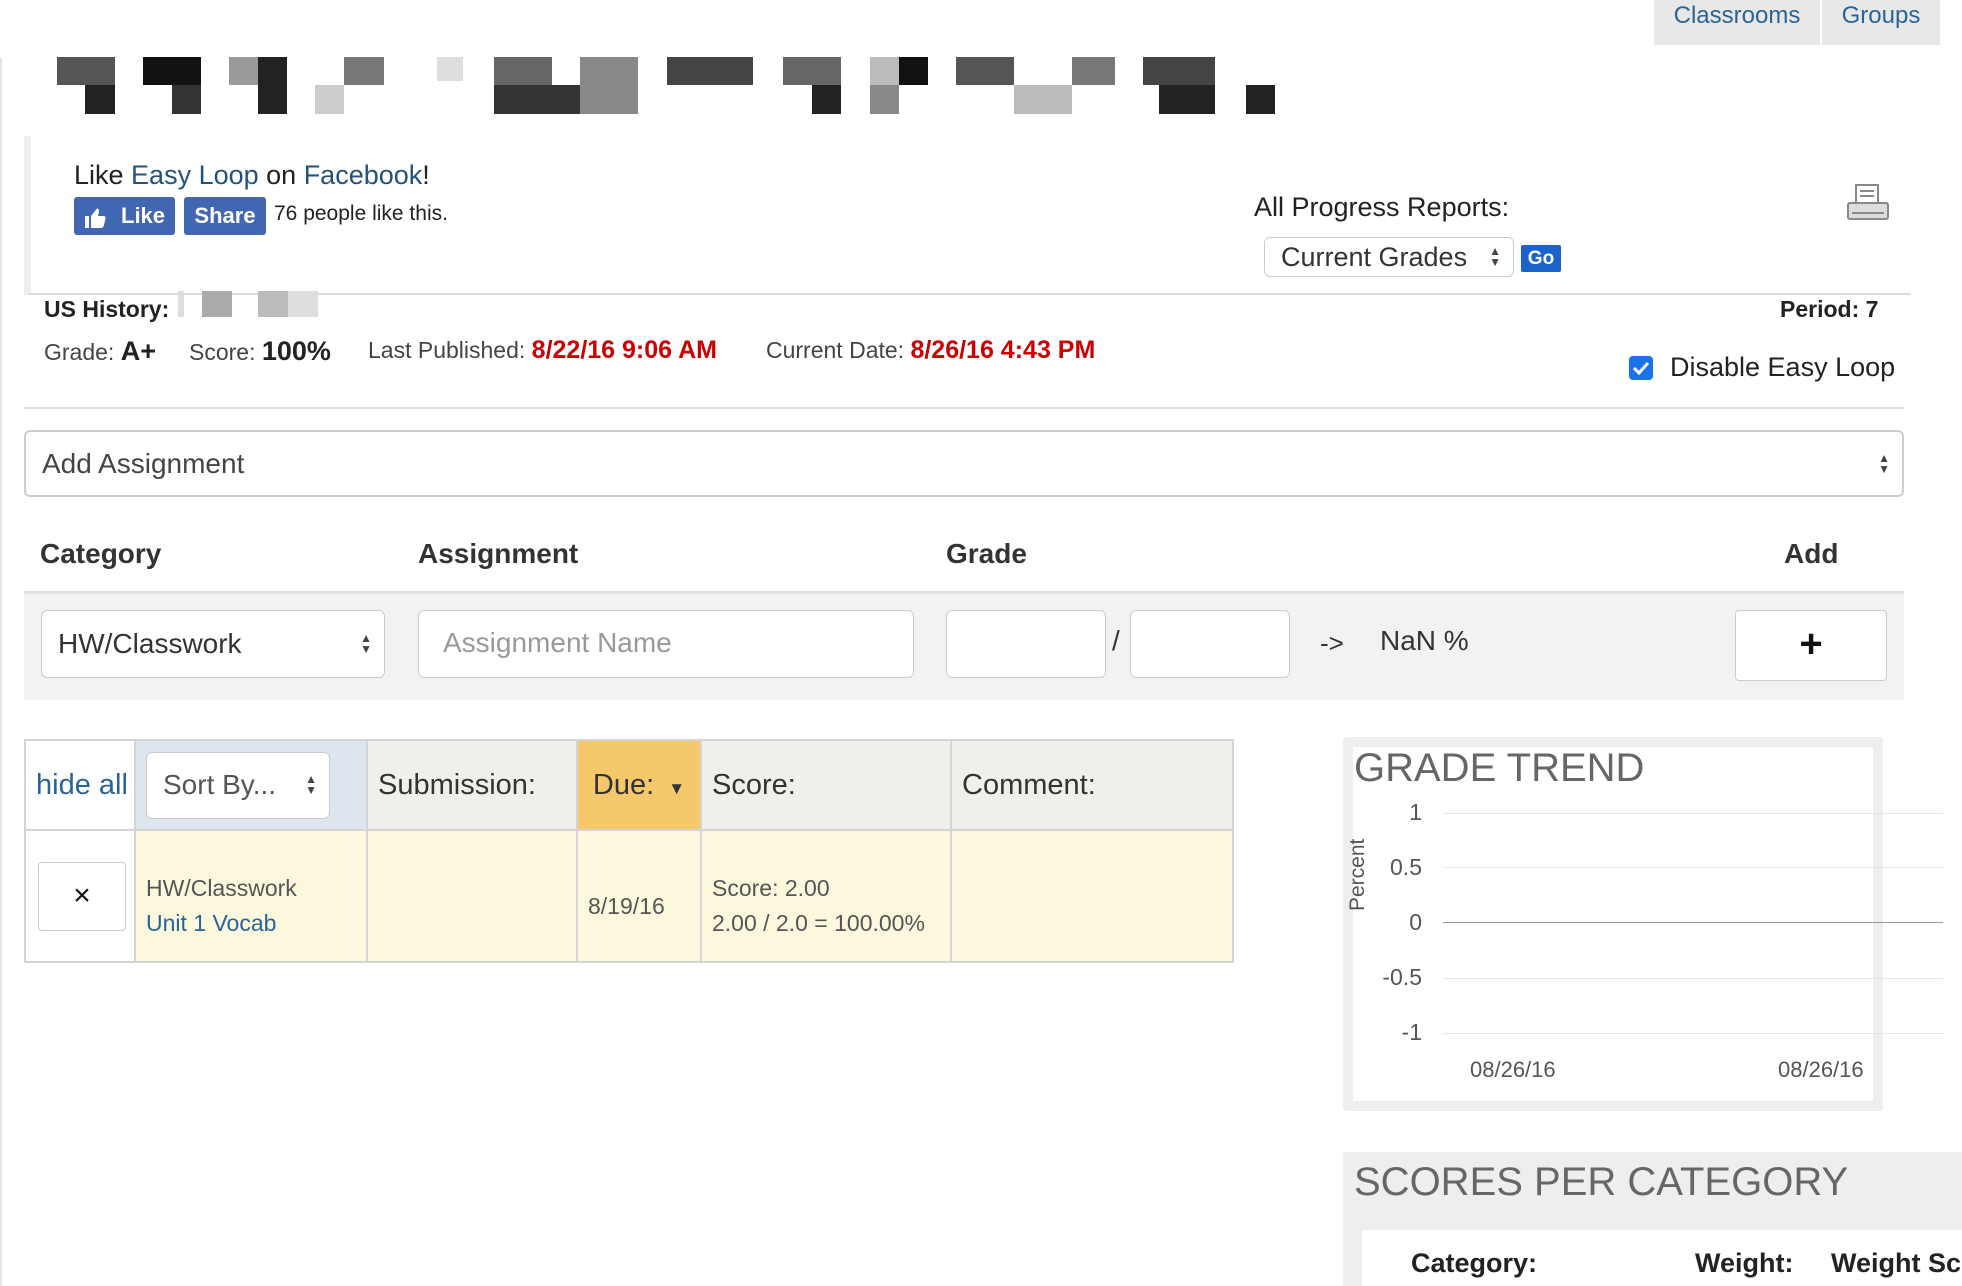  What do you see at coordinates (964, 408) in the screenshot?
I see `divider` at bounding box center [964, 408].